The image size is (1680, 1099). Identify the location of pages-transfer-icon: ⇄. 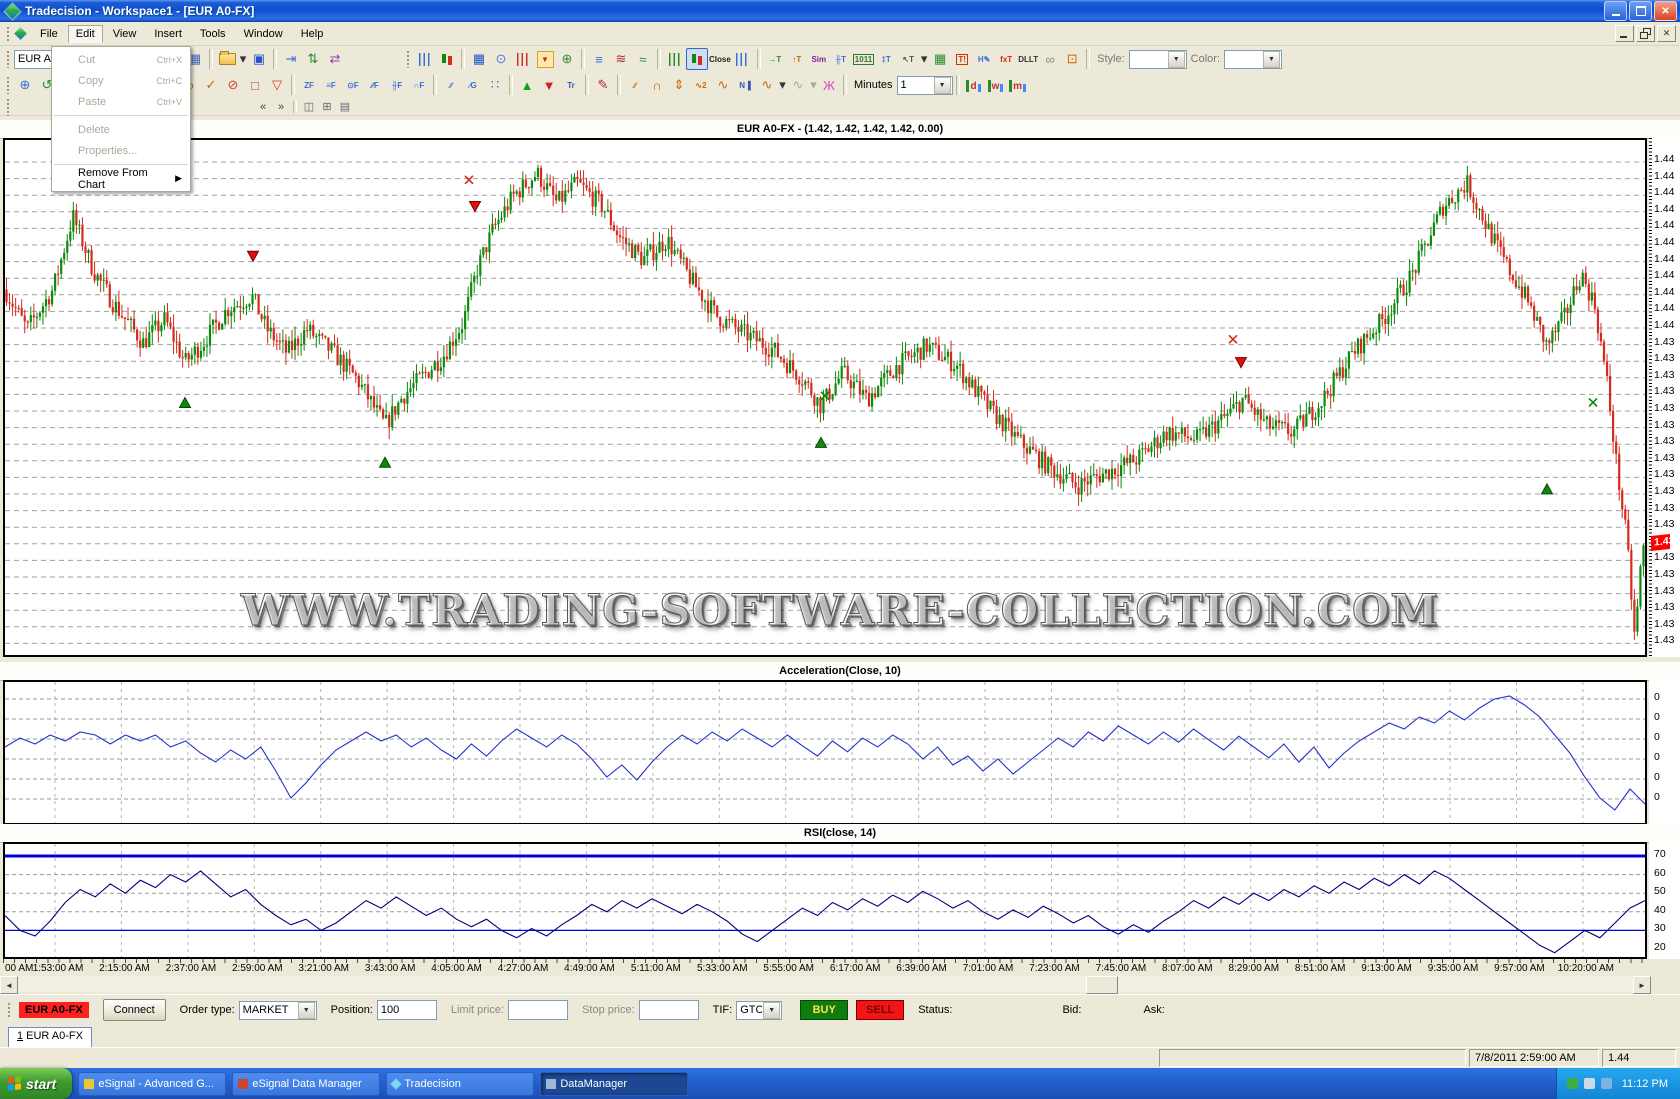
(335, 59).